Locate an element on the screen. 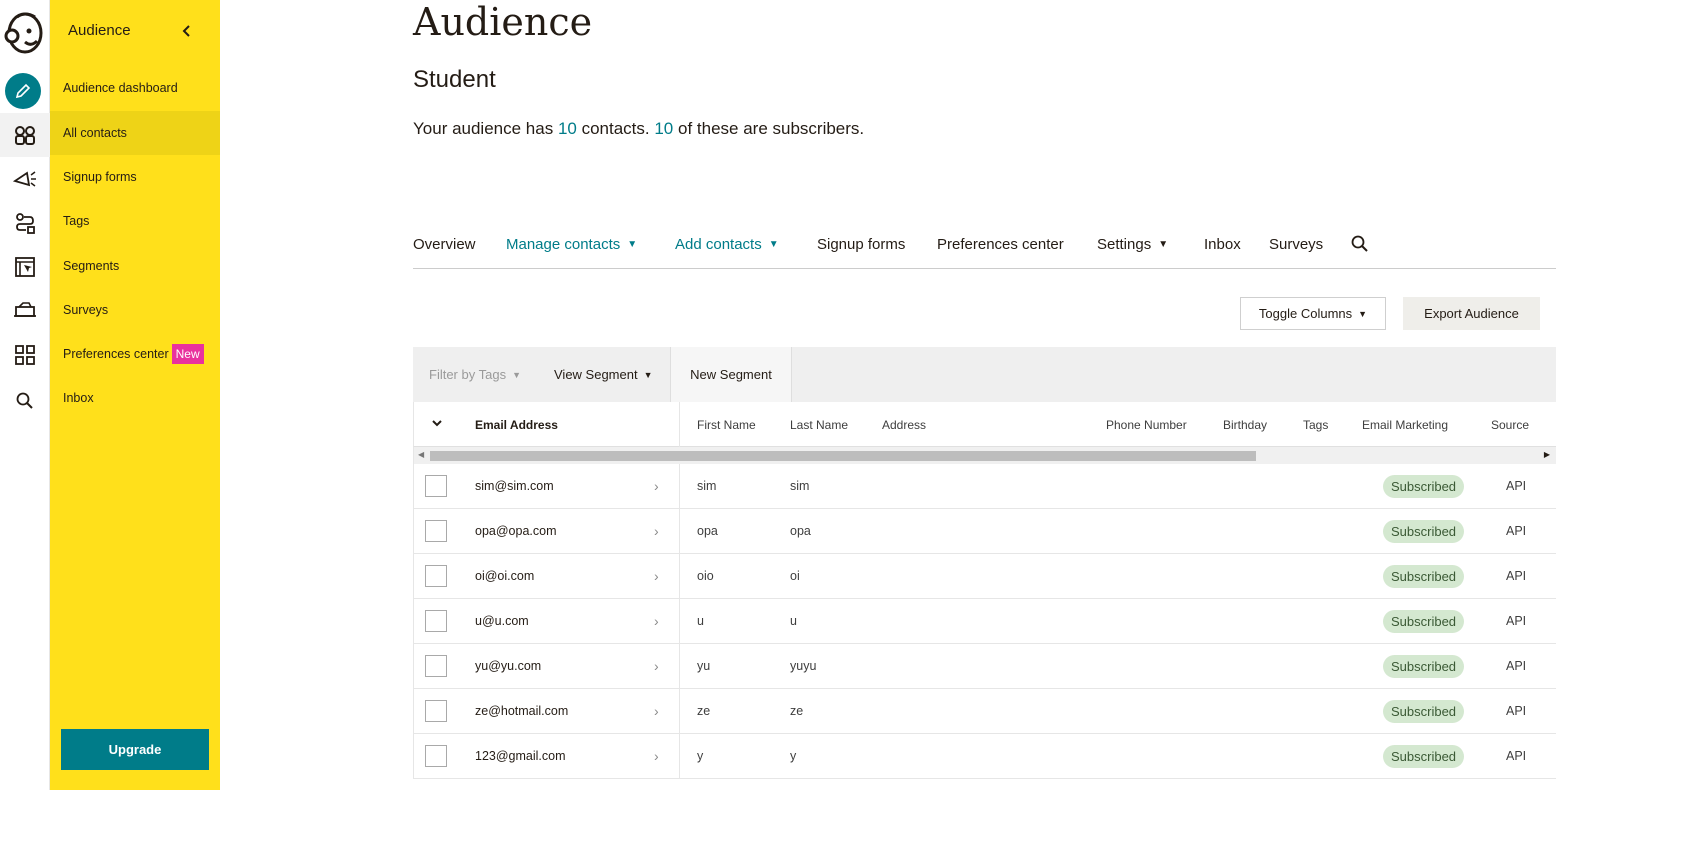  row-email: oi@oi.com is located at coordinates (504, 576).